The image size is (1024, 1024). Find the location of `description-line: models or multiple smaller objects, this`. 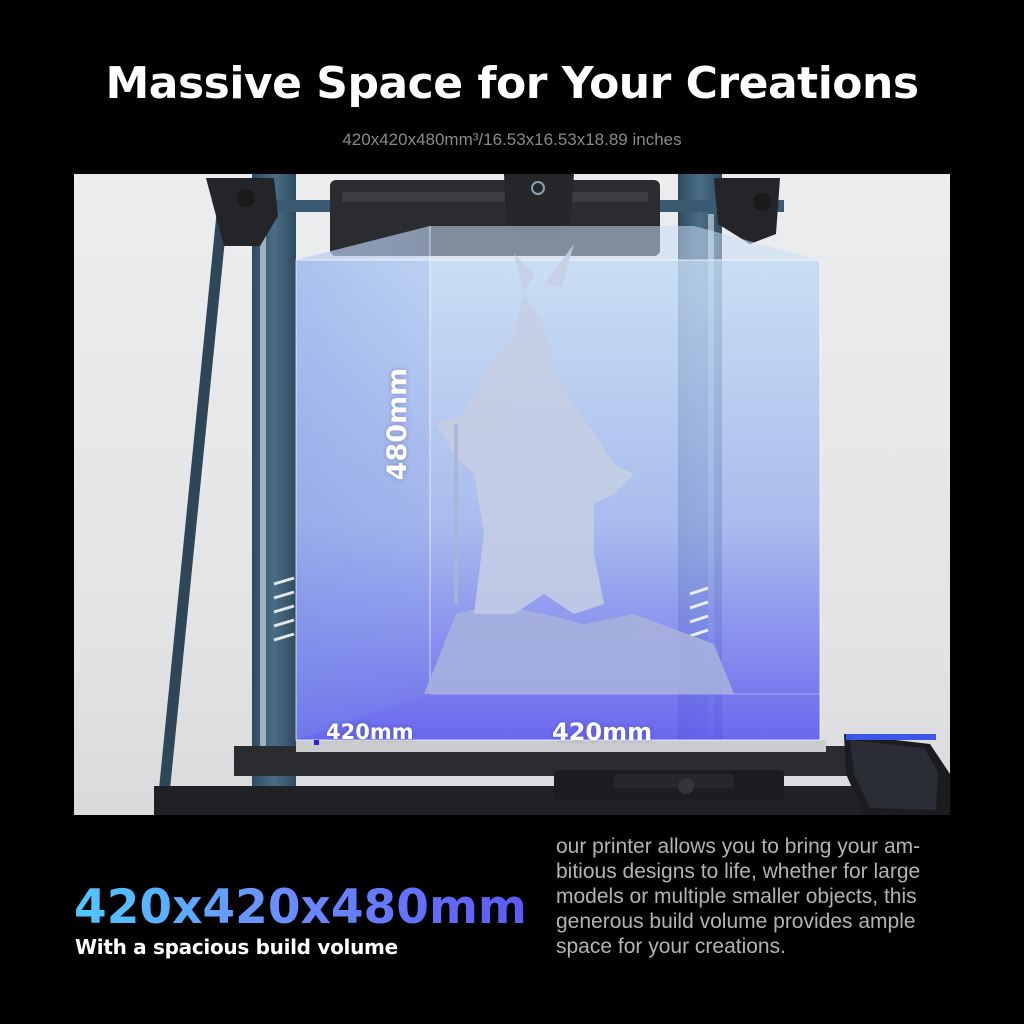

description-line: models or multiple smaller objects, this is located at coordinates (736, 896).